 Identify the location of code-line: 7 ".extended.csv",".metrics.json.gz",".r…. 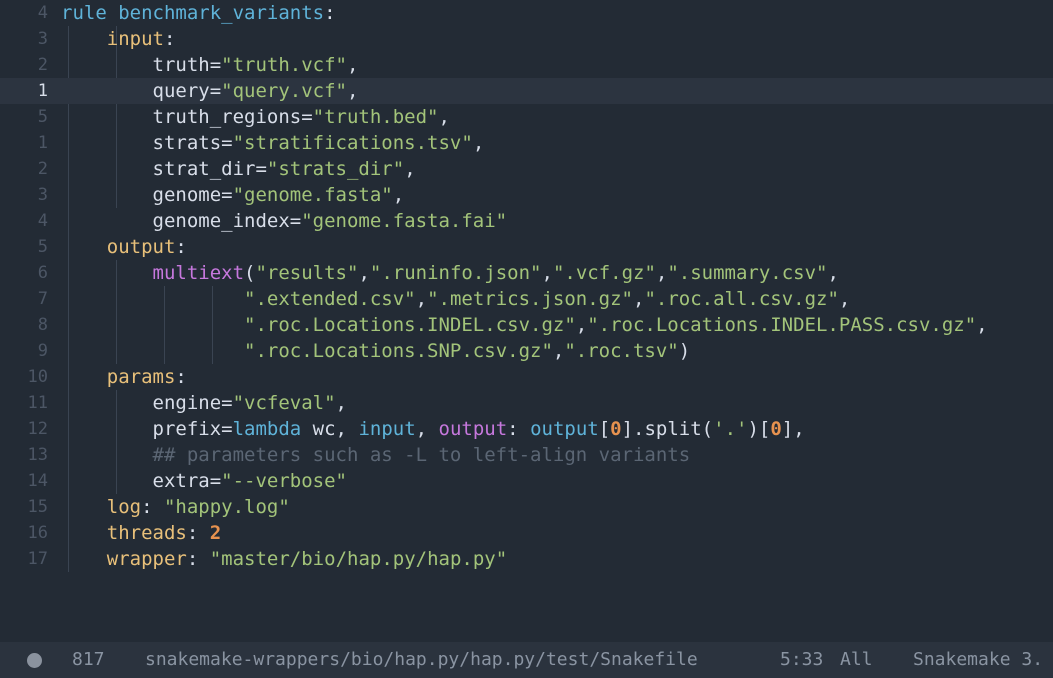
(526, 299).